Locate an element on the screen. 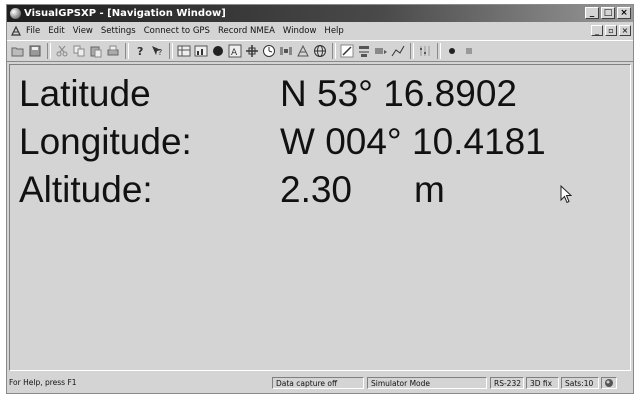  paste-icon is located at coordinates (96, 51).